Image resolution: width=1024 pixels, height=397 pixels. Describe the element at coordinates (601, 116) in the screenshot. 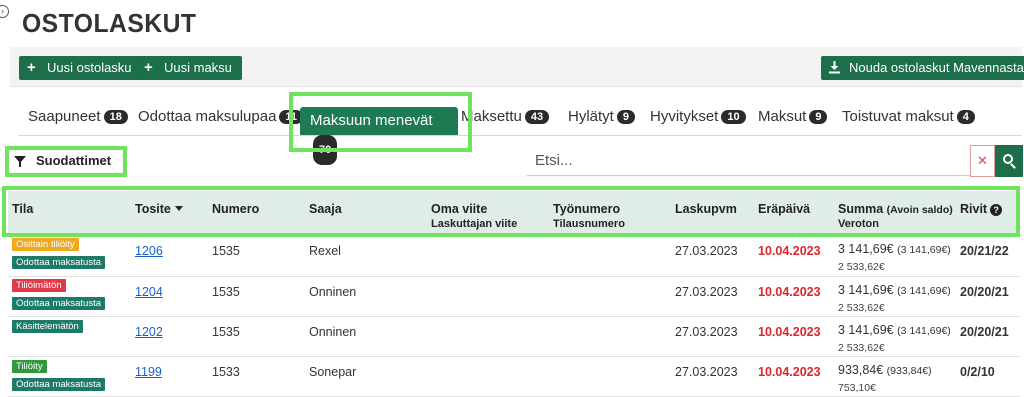

I see `tab-hylatyt: Hylätyt 9` at that location.